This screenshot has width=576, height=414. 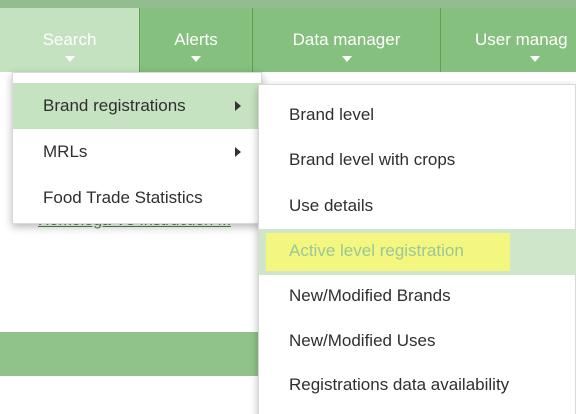 I want to click on nav-alerts: Alerts, so click(x=196, y=40).